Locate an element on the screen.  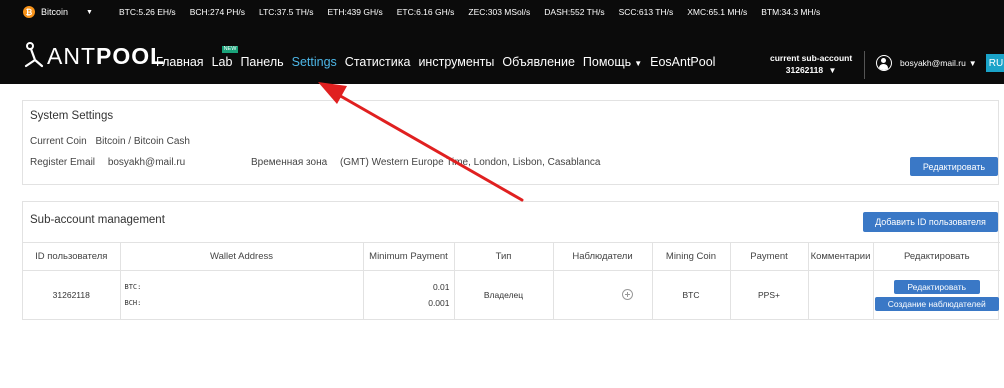
current-coin-value: Bitcoin / Bitcoin Cash is located at coordinates (142, 141).